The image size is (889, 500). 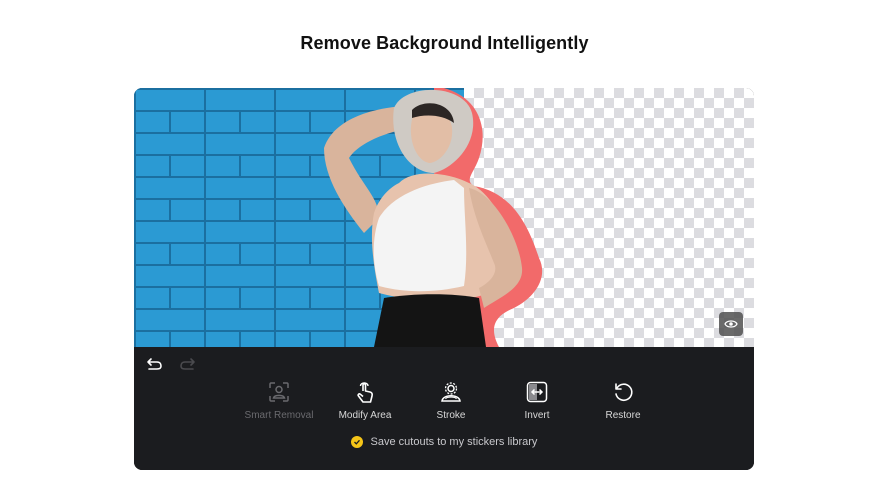 I want to click on save-cutouts-checkbox: Save cutouts to my stickers library, so click(x=444, y=442).